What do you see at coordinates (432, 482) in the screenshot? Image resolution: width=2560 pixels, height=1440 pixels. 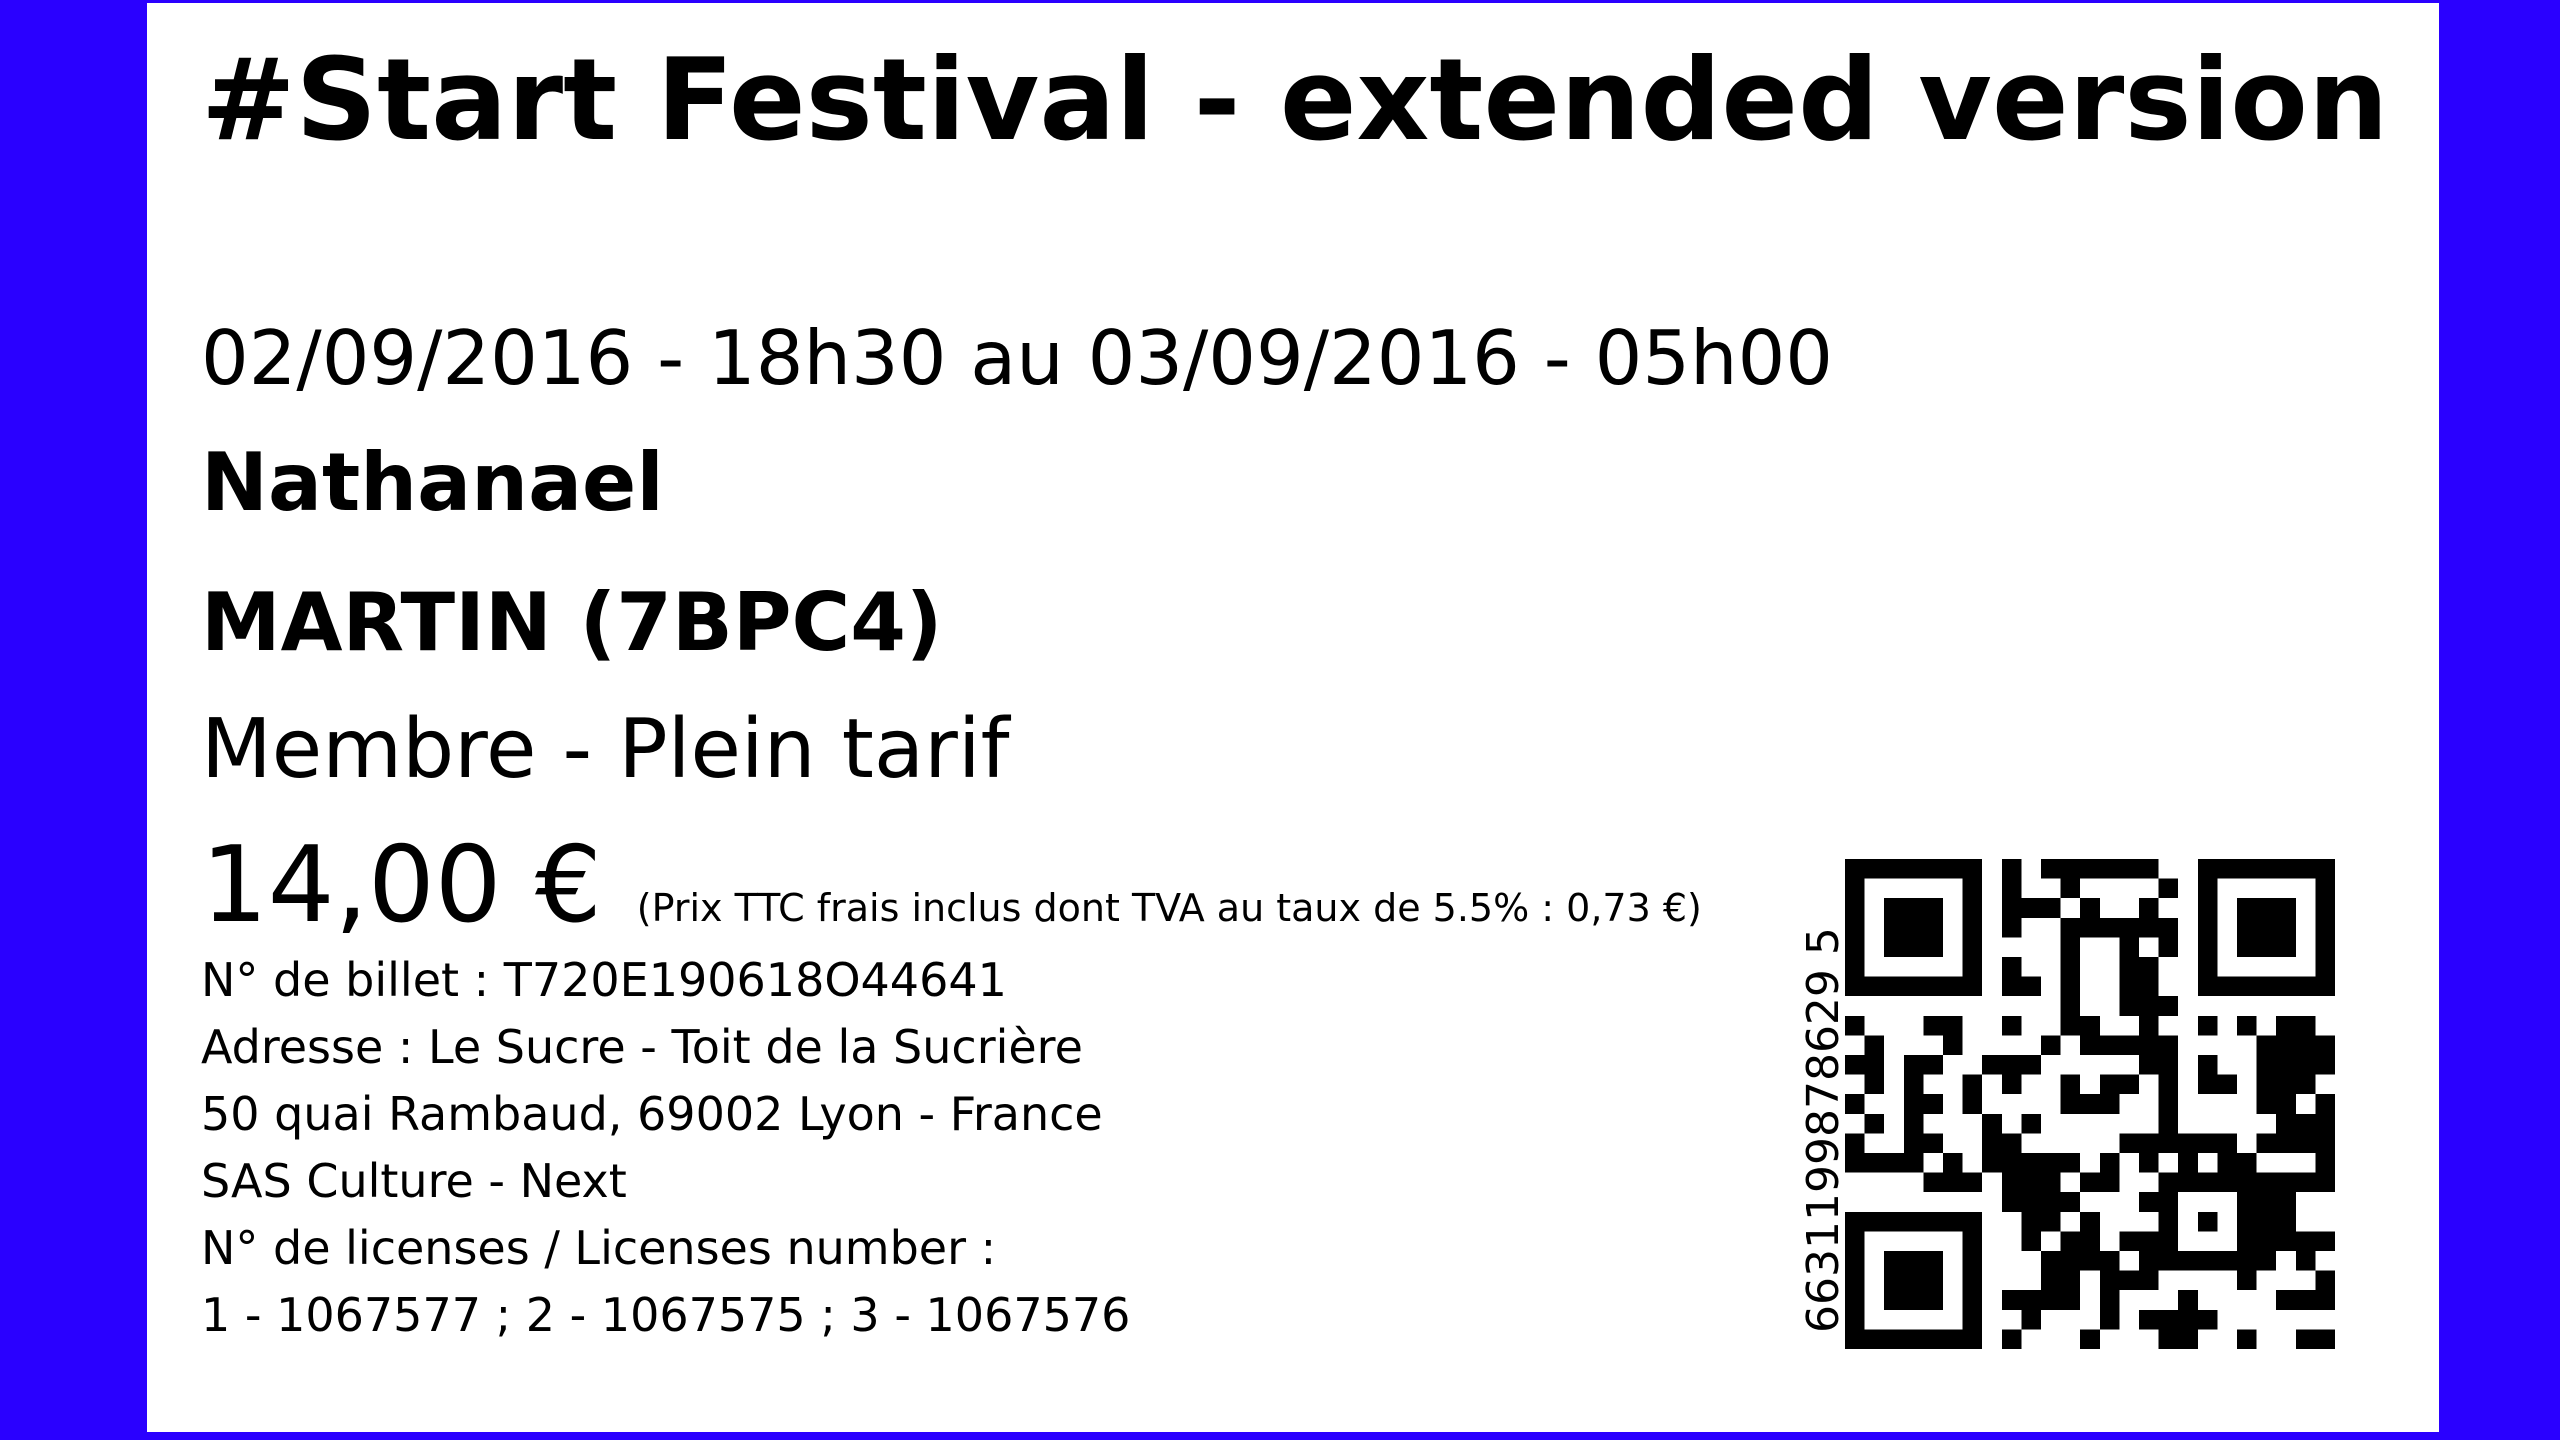 I see `holder-first-name: Nathanael` at bounding box center [432, 482].